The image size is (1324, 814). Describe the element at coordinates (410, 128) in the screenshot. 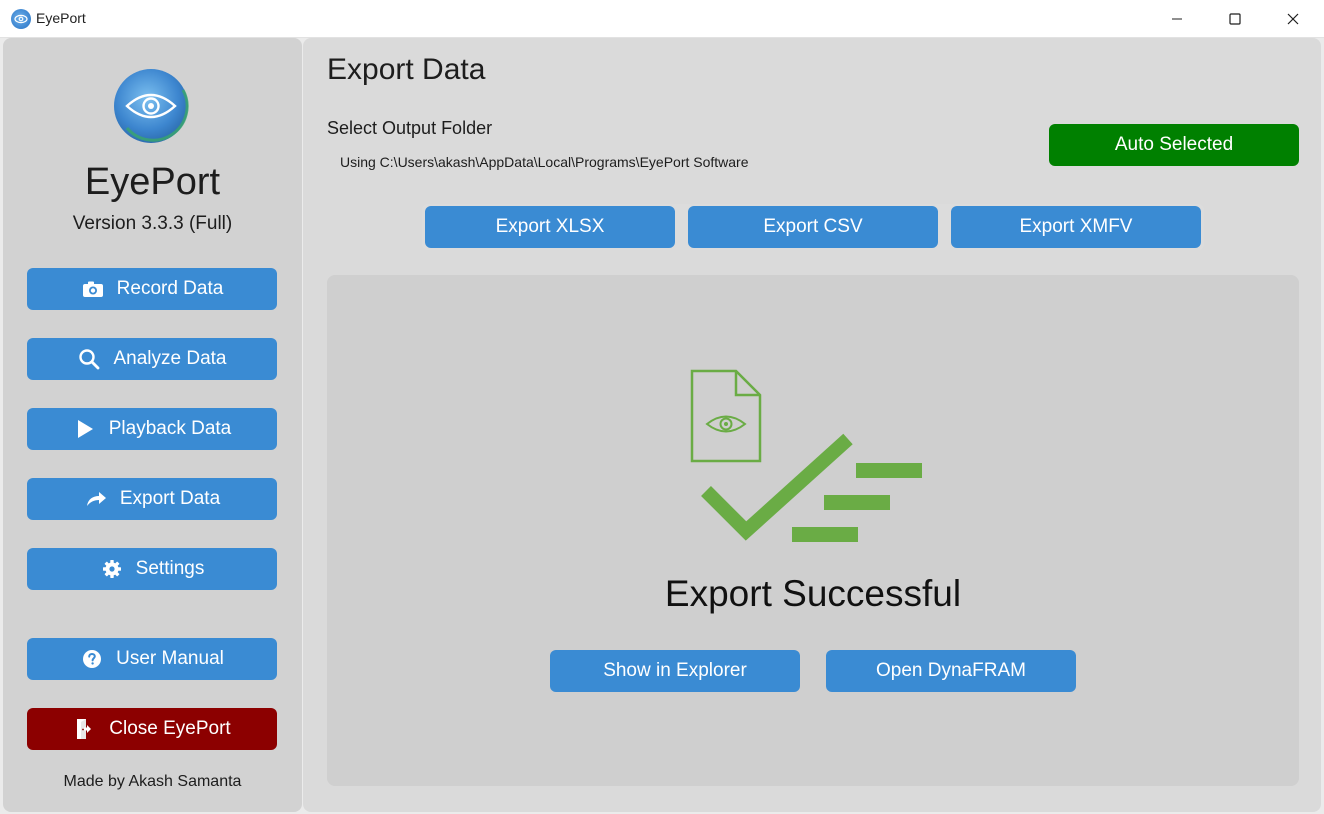

I see `output-folder-label: Select Output Folder` at that location.